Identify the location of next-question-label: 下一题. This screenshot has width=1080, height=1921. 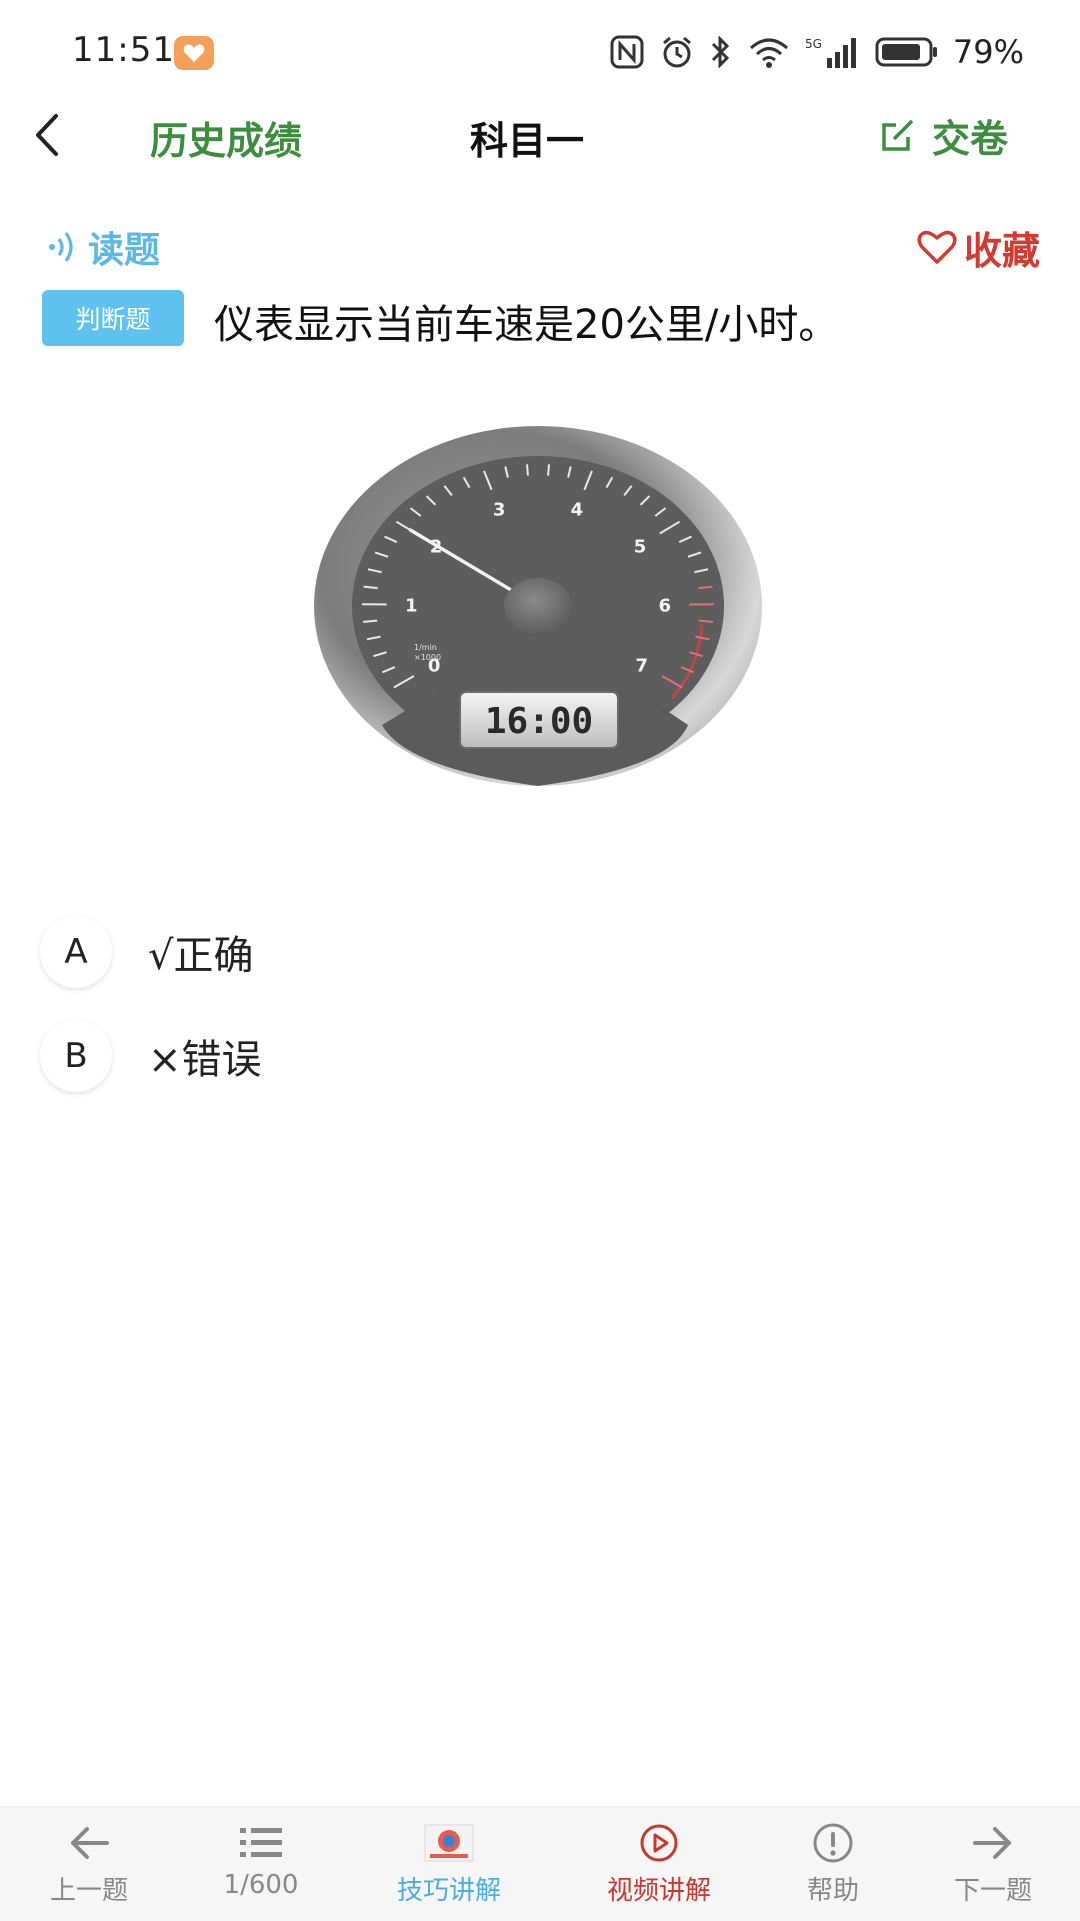
(993, 1888).